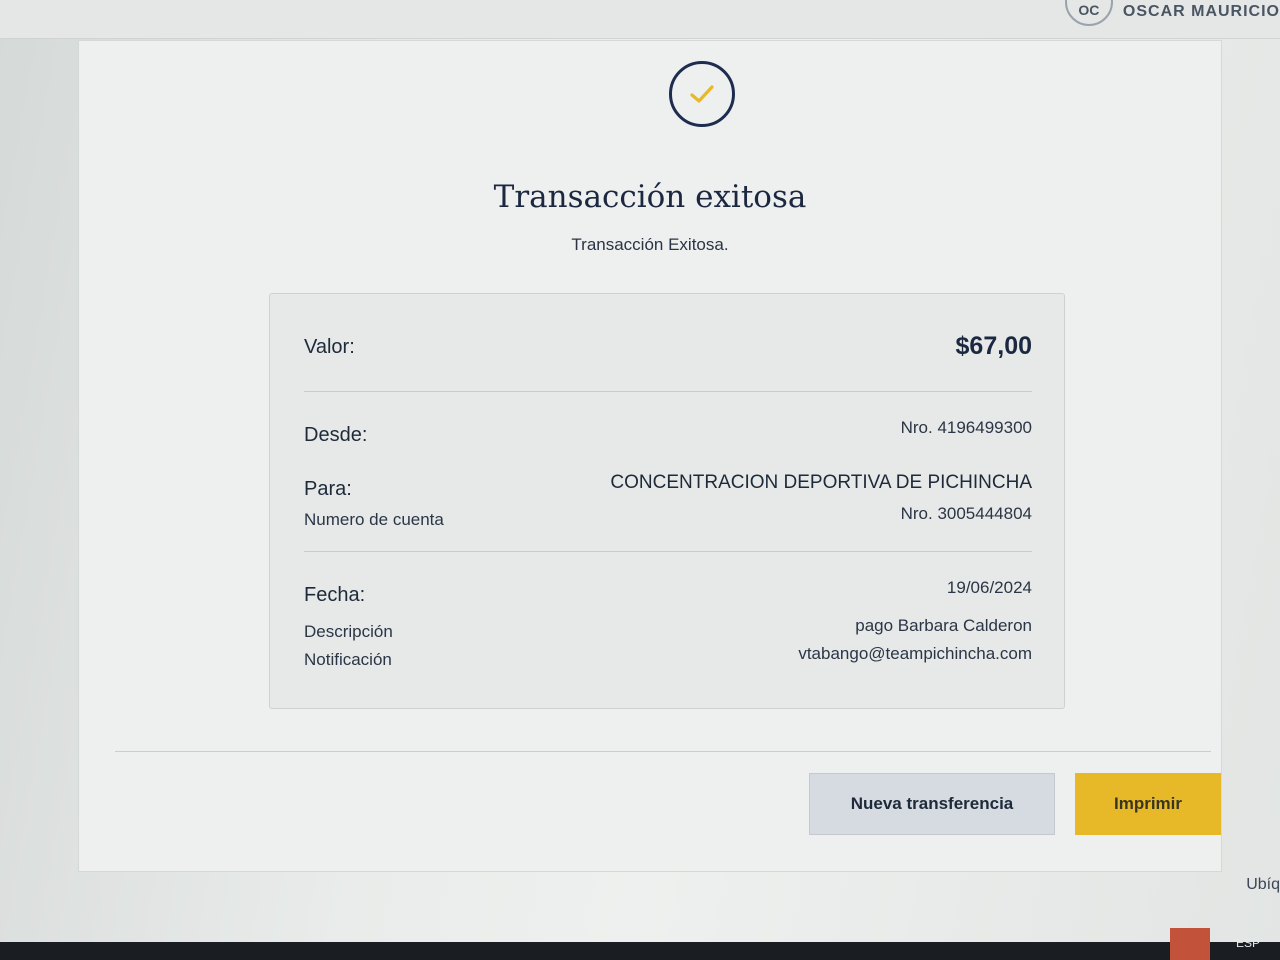 The height and width of the screenshot is (960, 1280). What do you see at coordinates (1190, 944) in the screenshot?
I see `app-icon` at bounding box center [1190, 944].